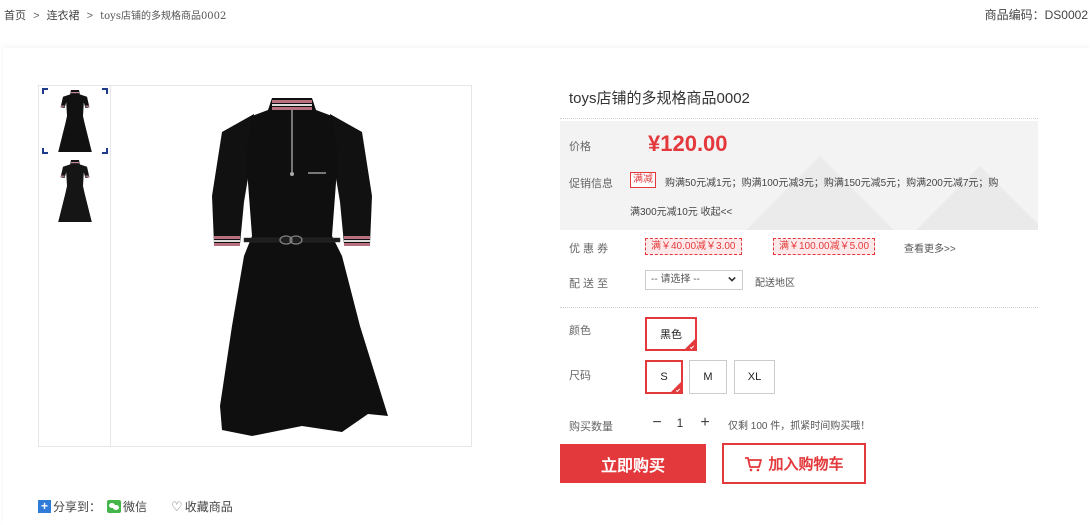 The height and width of the screenshot is (525, 1090). Describe the element at coordinates (591, 427) in the screenshot. I see `quantity-label: 购买数量` at that location.